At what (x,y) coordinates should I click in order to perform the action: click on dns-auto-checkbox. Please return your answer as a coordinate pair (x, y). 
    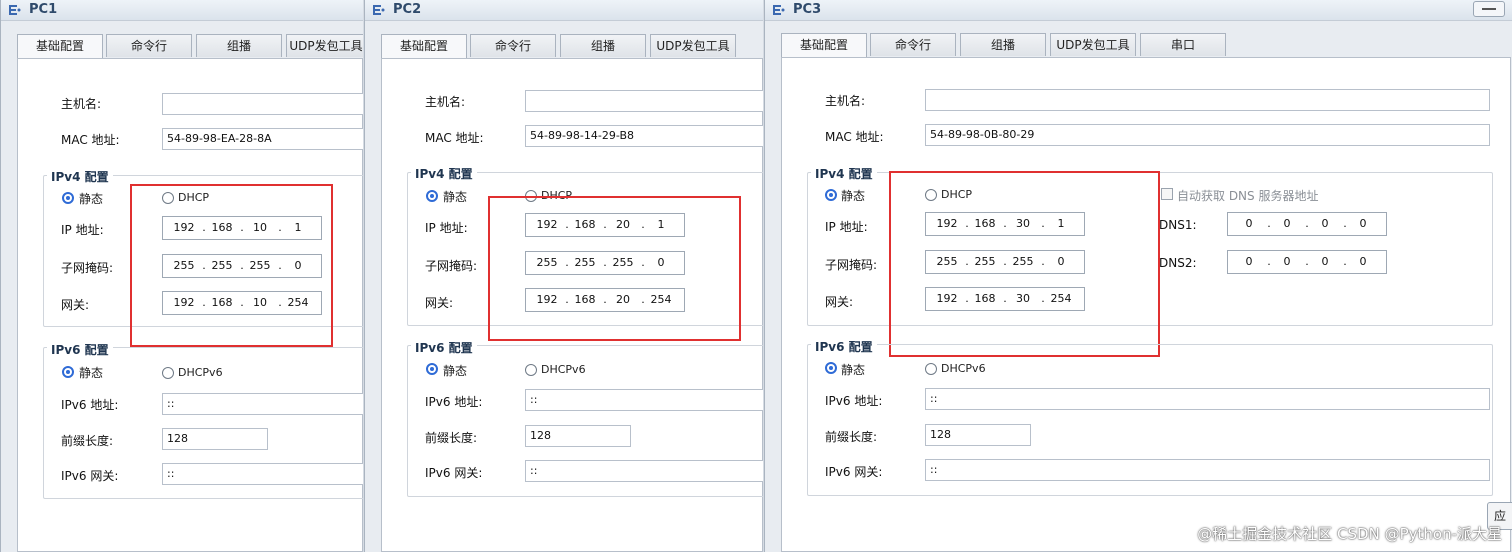
    Looking at the image, I should click on (1167, 194).